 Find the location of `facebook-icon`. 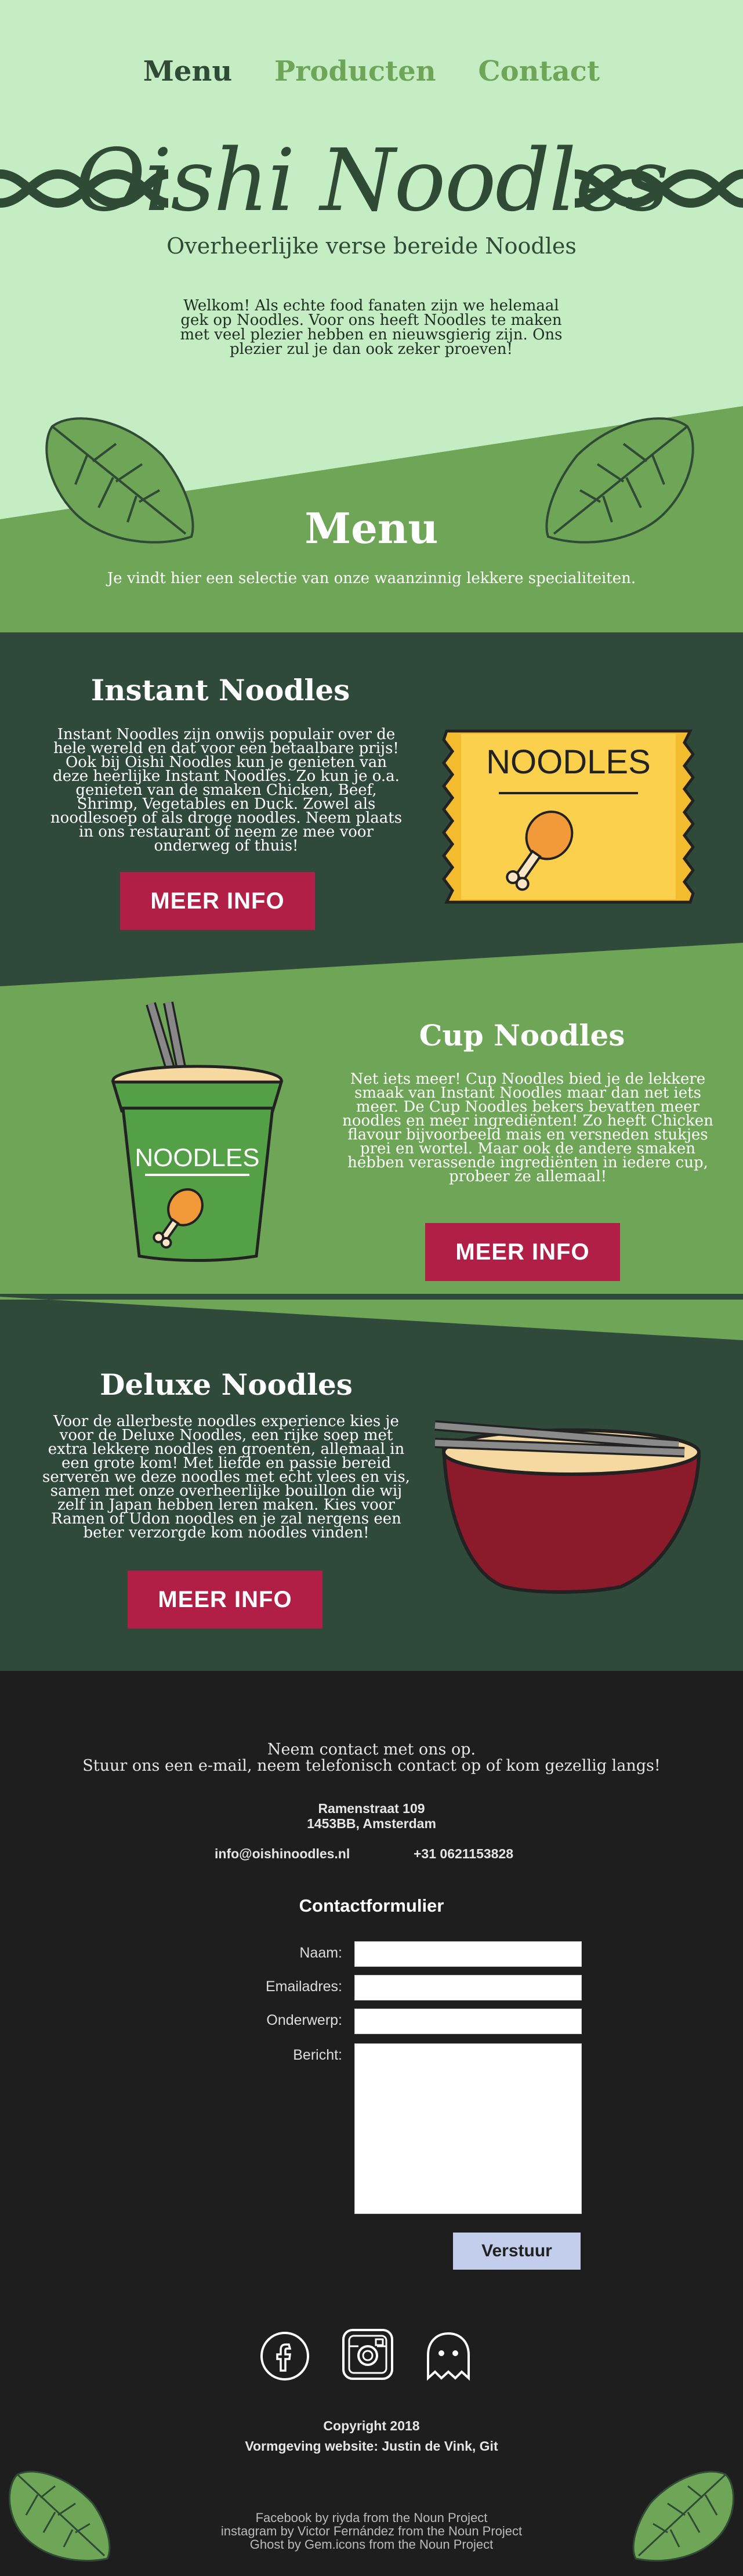

facebook-icon is located at coordinates (285, 2356).